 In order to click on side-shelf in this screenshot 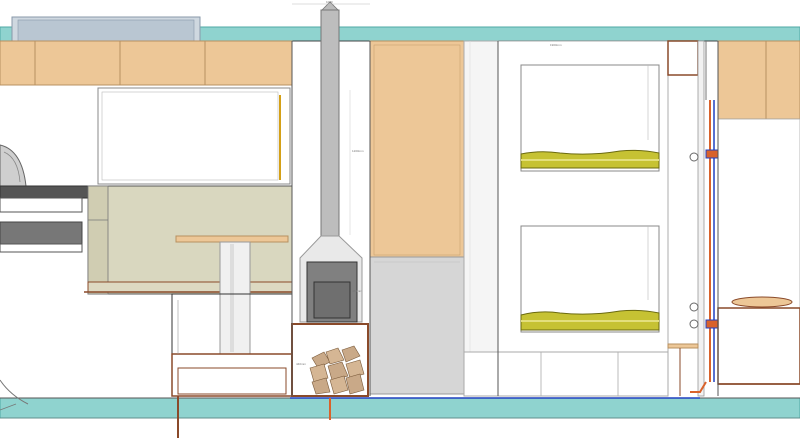, I will do `click(683, 369)`.